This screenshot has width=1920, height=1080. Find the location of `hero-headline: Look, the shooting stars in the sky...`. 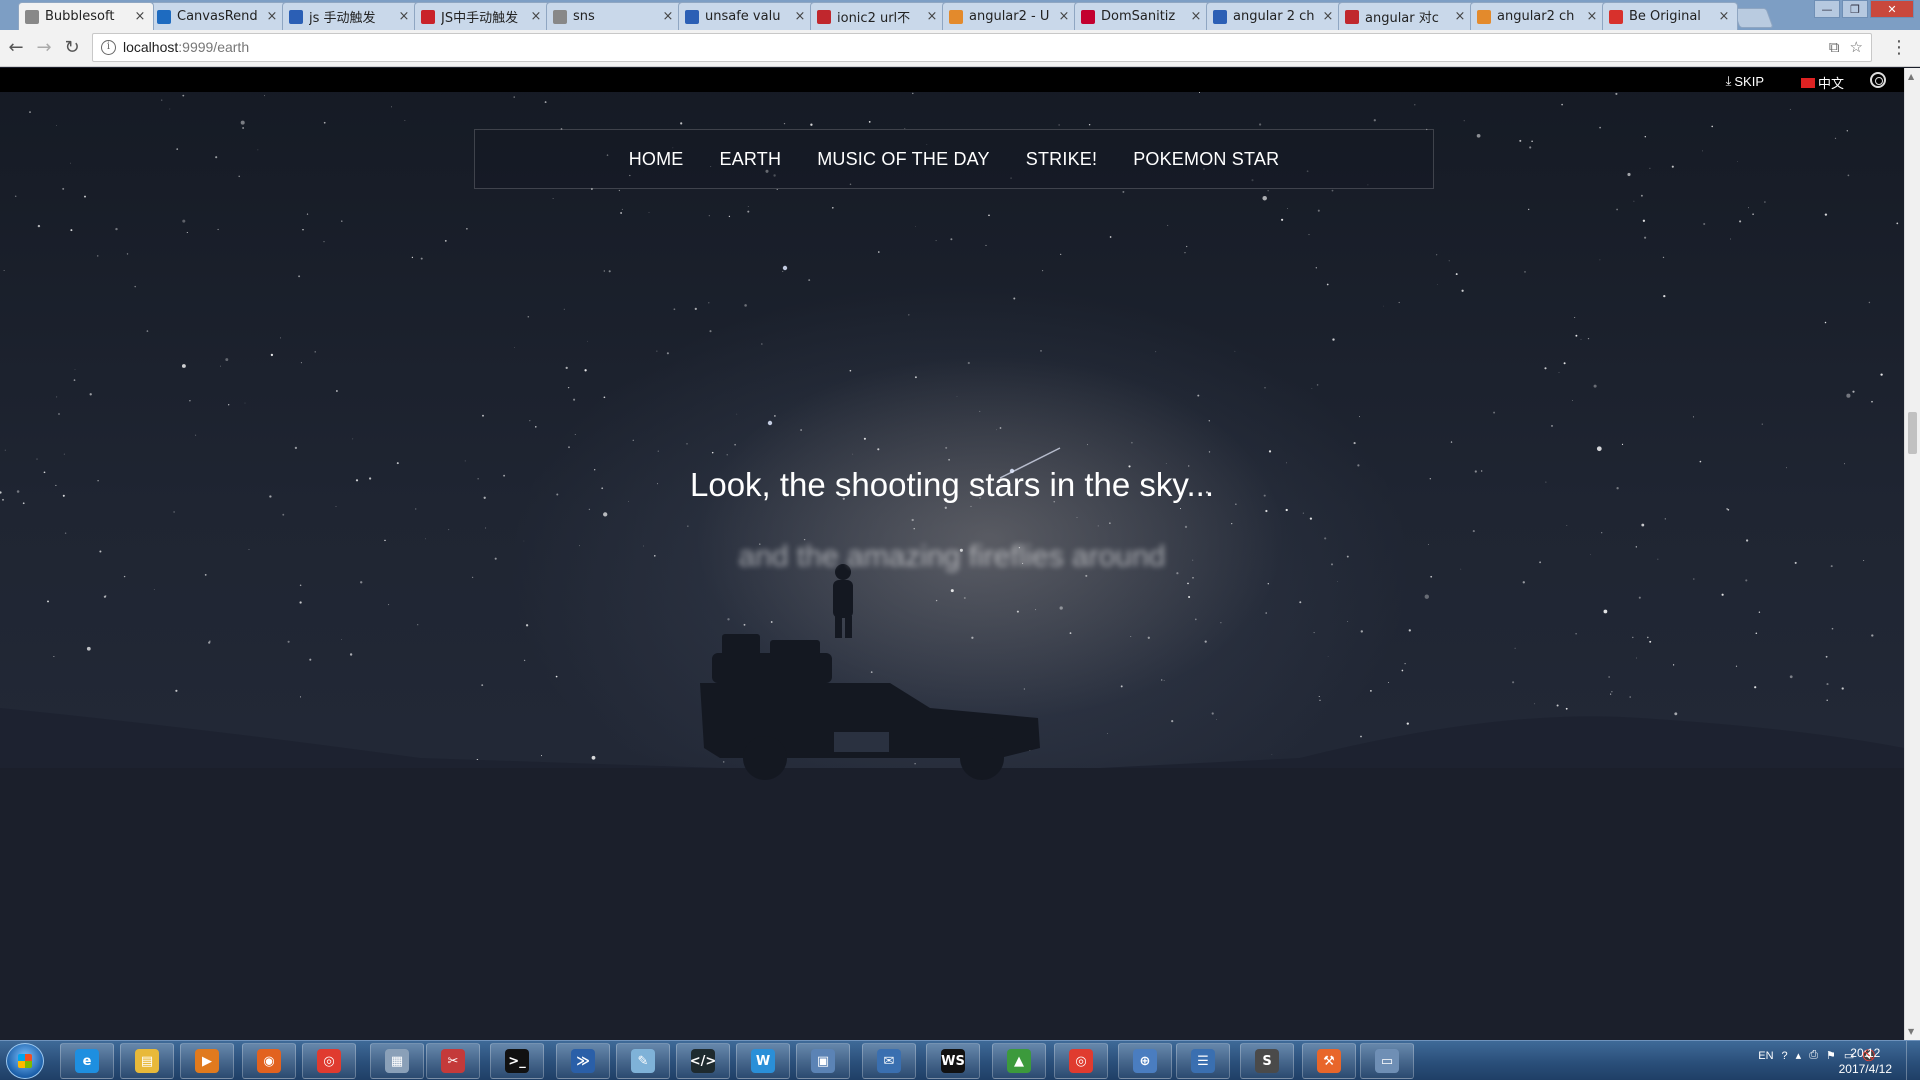

hero-headline: Look, the shooting stars in the sky... is located at coordinates (951, 484).